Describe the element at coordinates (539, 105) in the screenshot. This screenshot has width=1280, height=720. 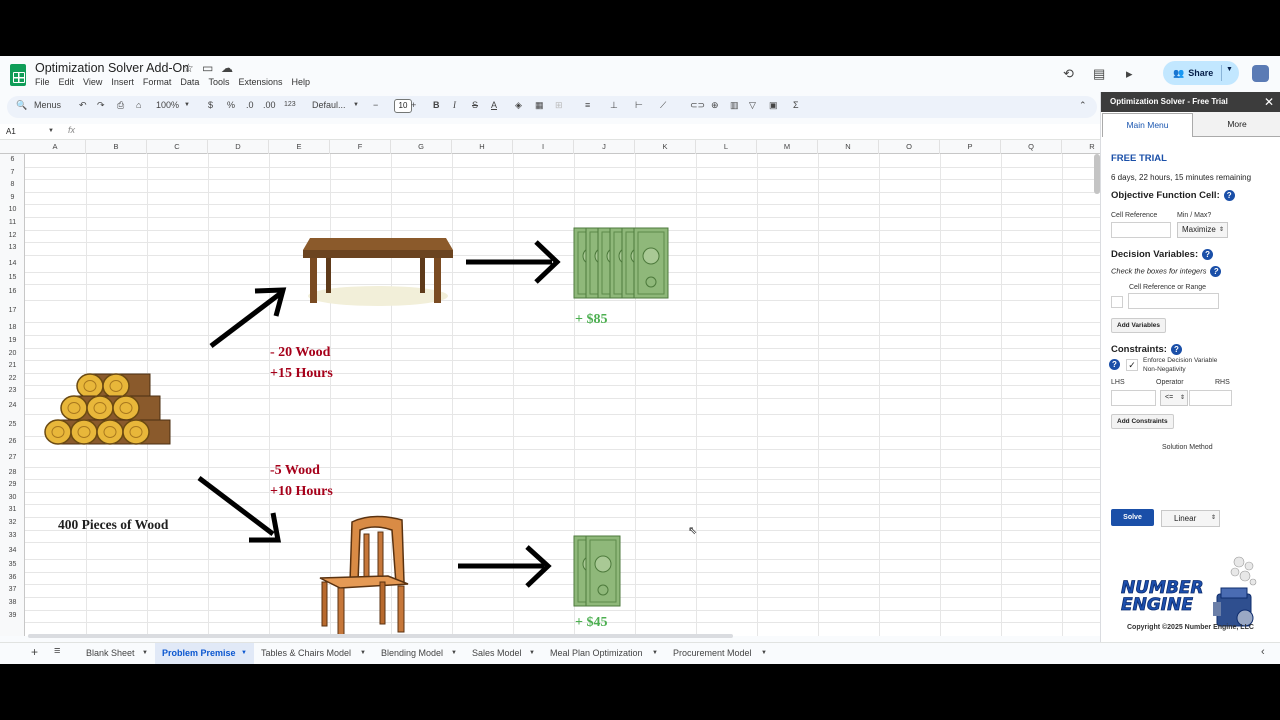
I see `borders-icon: ▦` at that location.